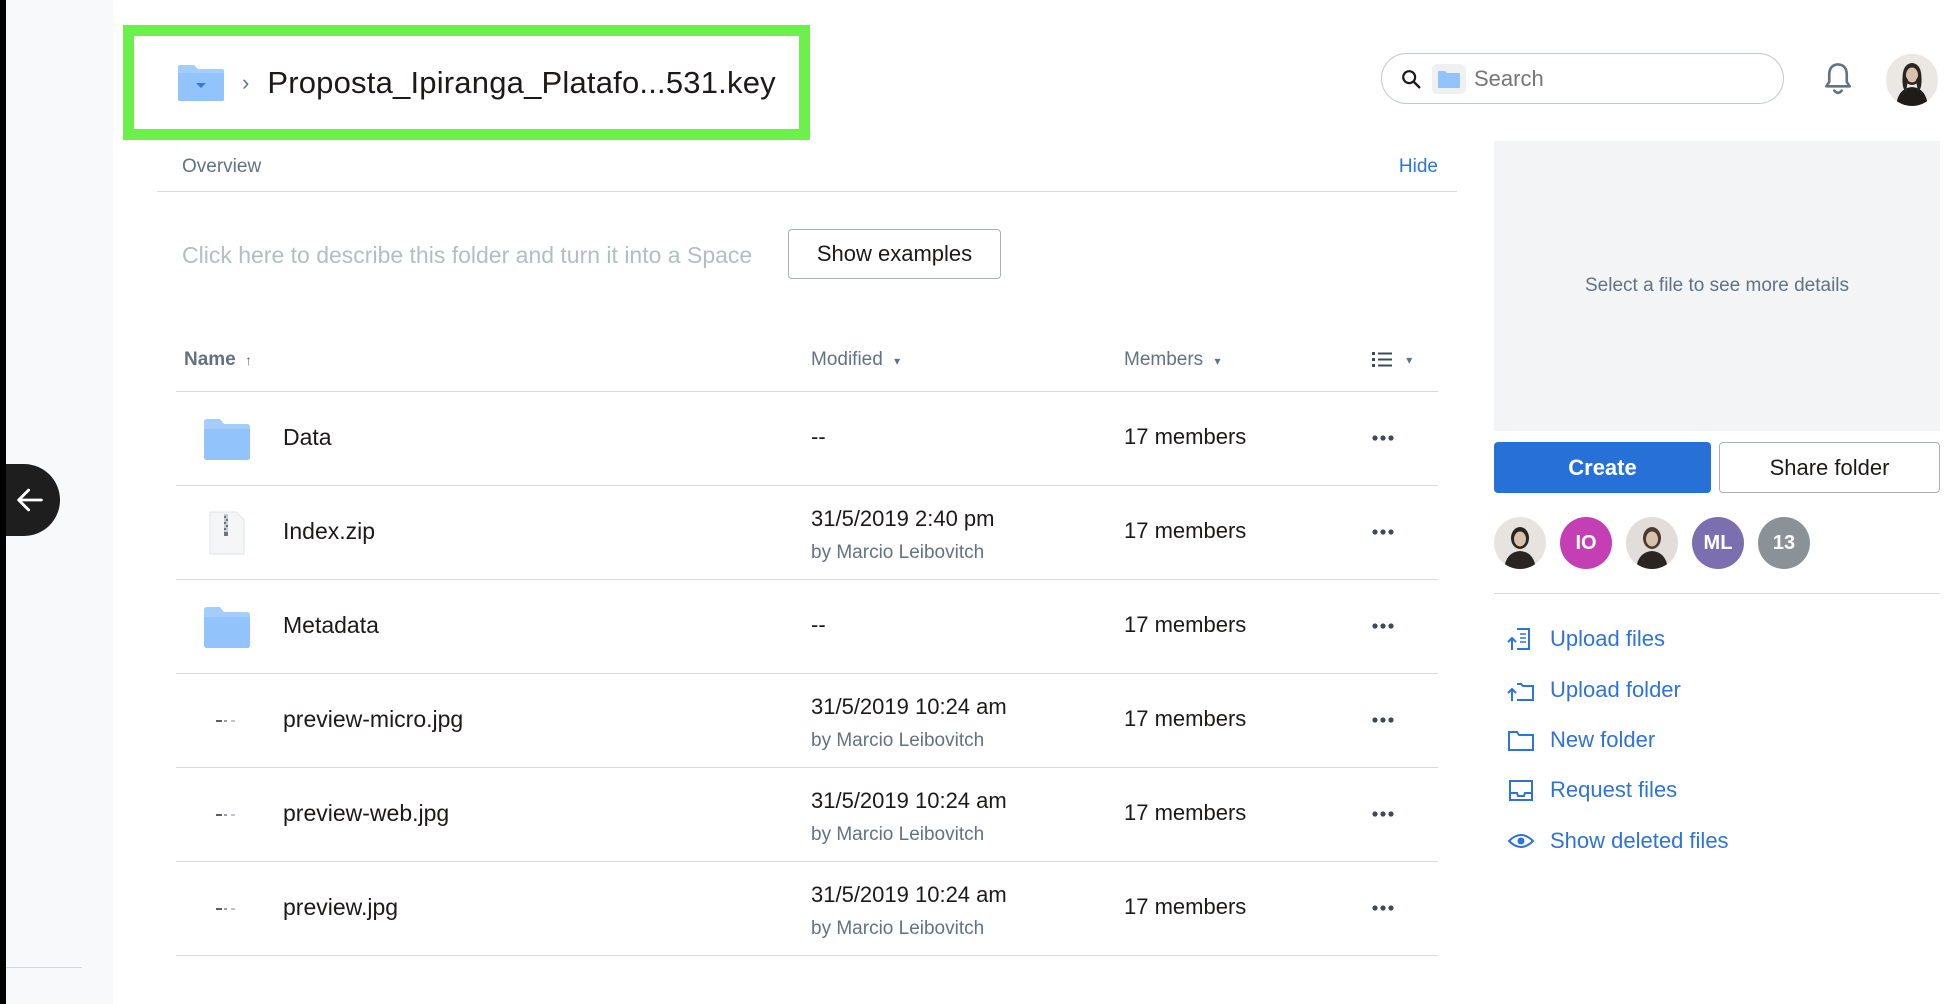 The image size is (1952, 1004). What do you see at coordinates (1614, 78) in the screenshot?
I see `search-input` at bounding box center [1614, 78].